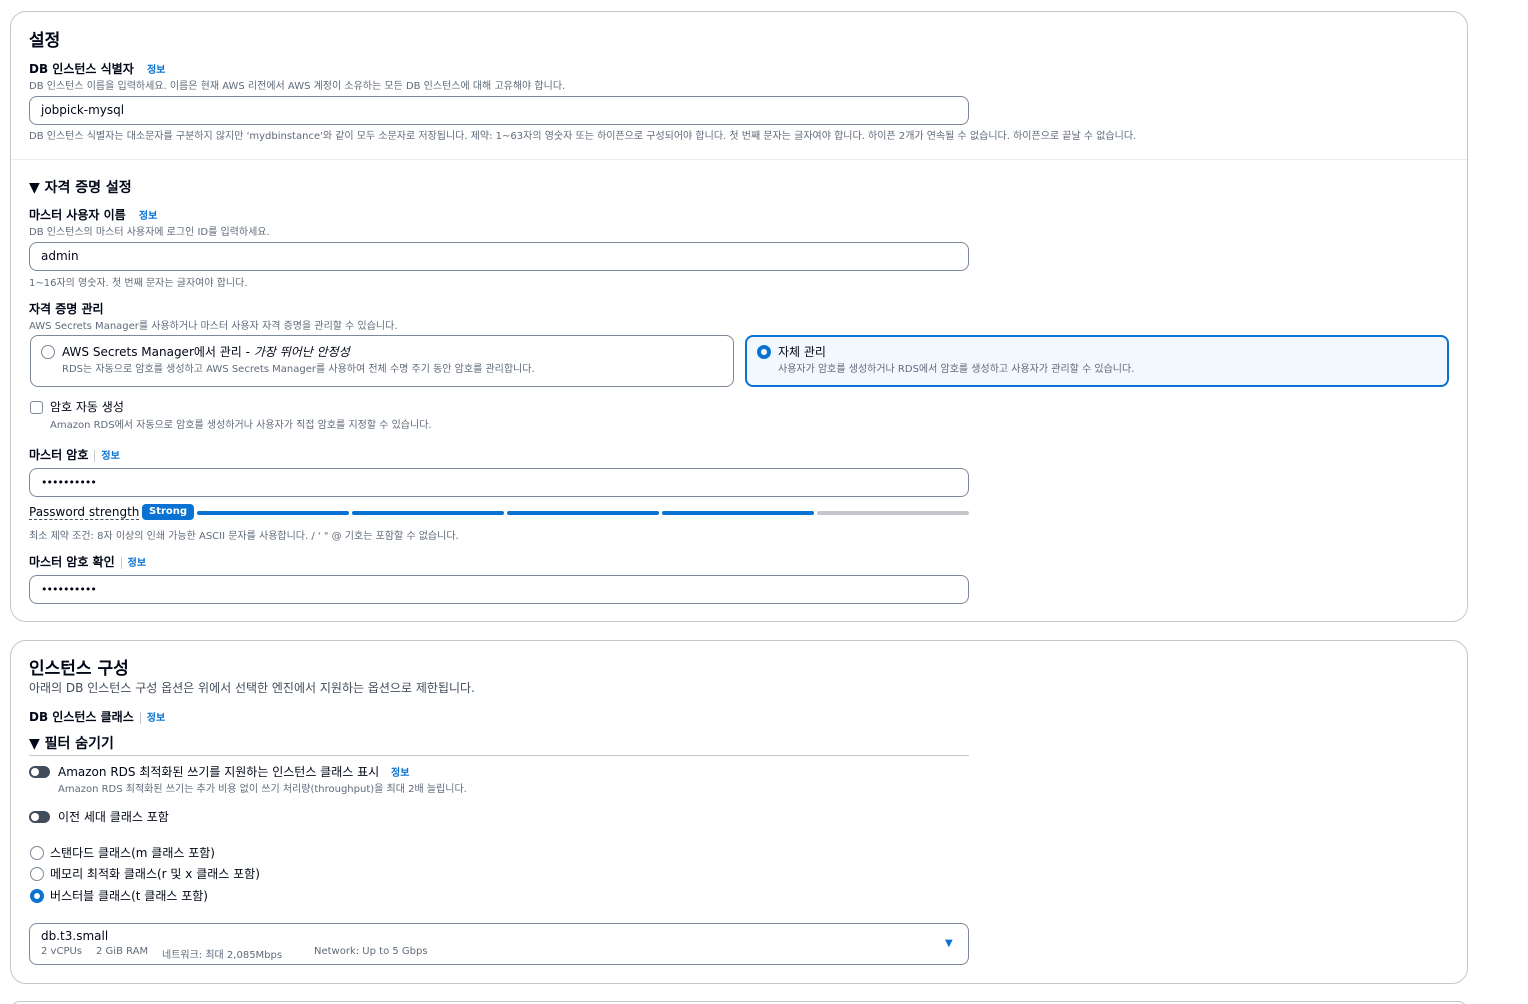 This screenshot has width=1528, height=1004. I want to click on memory-optimized-class-label: 메모리 최적화 클래스(r 및 x 클래스 포함), so click(155, 873).